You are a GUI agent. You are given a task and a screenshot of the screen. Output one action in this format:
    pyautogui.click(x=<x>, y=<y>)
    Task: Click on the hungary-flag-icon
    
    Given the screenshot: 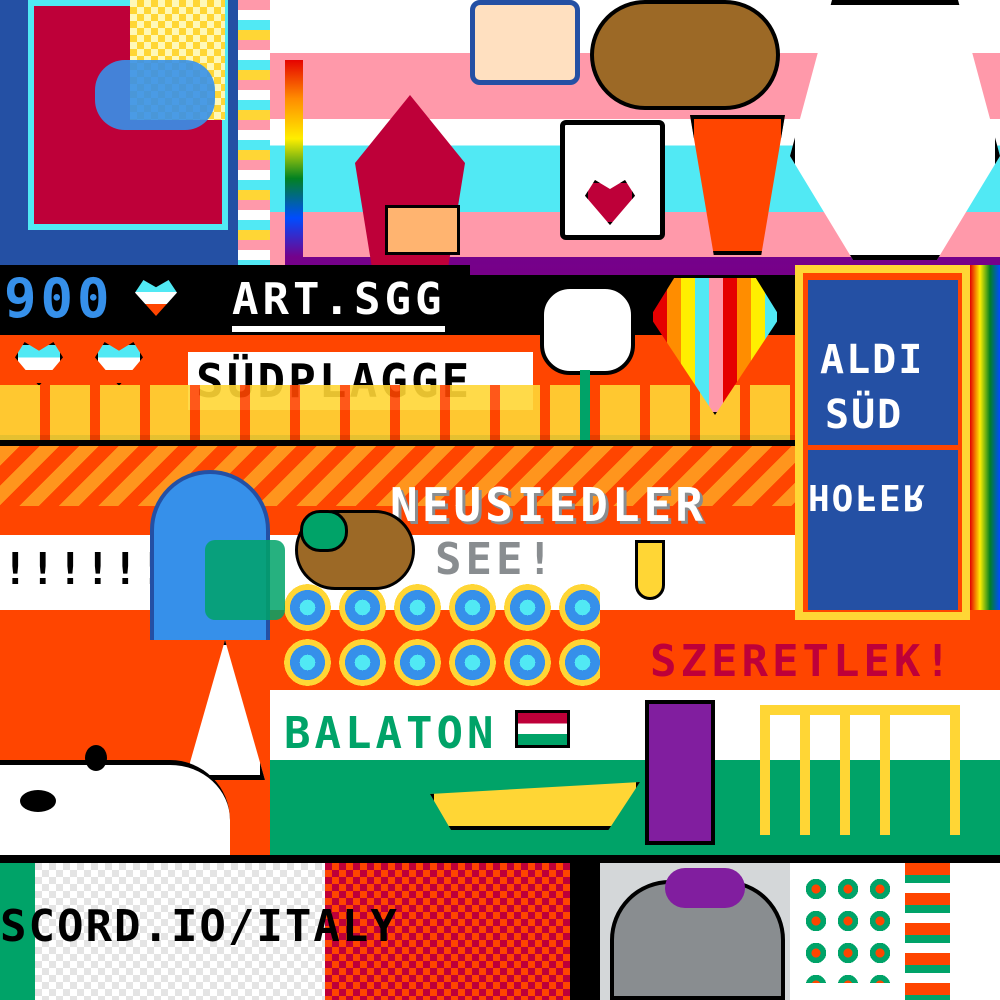 What is the action you would take?
    pyautogui.click(x=542, y=729)
    